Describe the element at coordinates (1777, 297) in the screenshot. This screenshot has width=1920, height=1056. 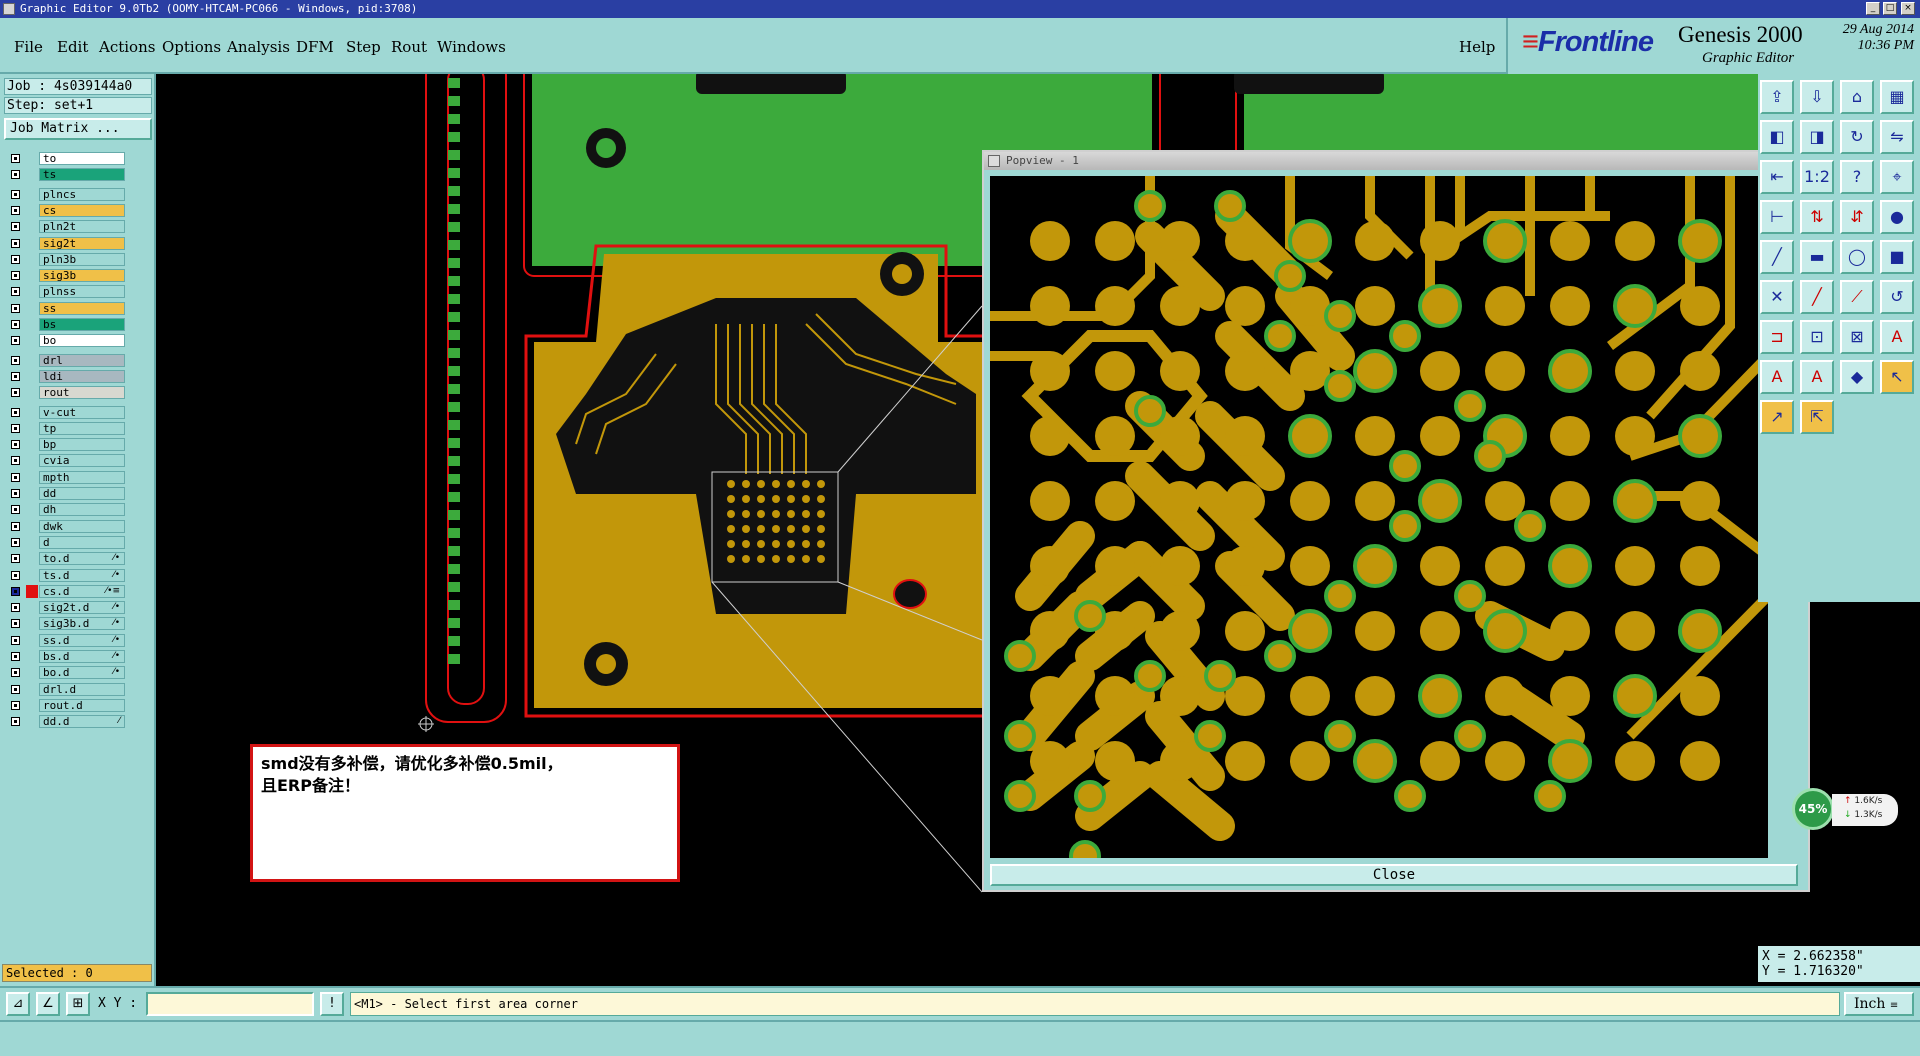
I see `cross-icon: ✕` at that location.